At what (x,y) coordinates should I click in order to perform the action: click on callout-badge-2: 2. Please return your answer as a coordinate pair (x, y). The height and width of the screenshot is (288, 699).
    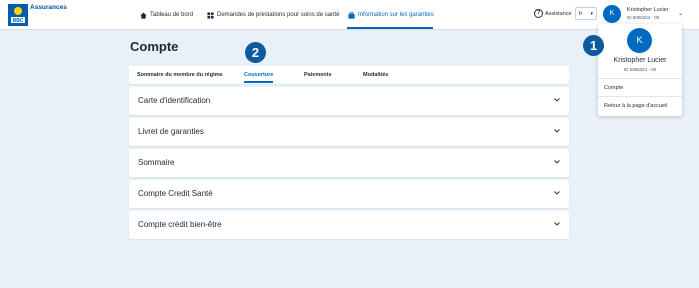
    Looking at the image, I should click on (255, 52).